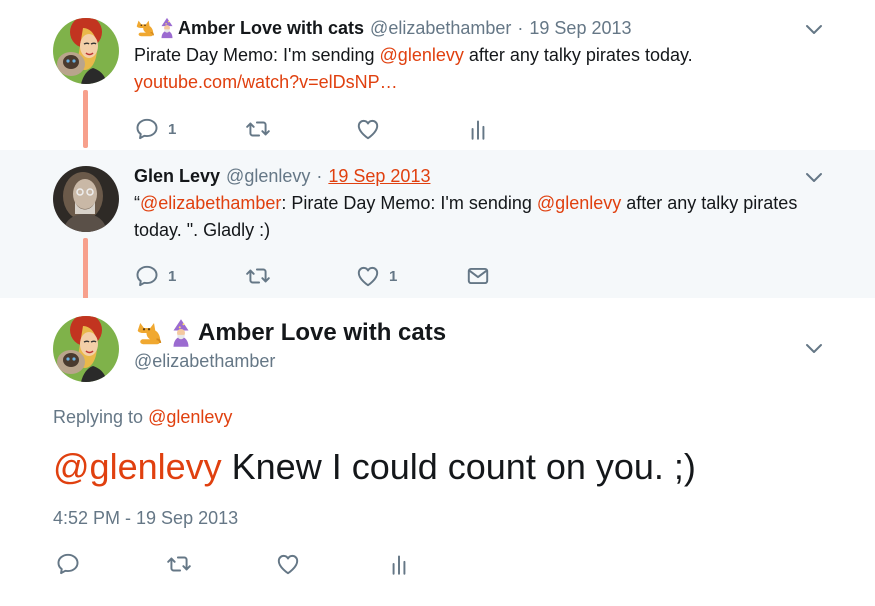 The height and width of the screenshot is (606, 875). I want to click on direct-message-button, so click(478, 276).